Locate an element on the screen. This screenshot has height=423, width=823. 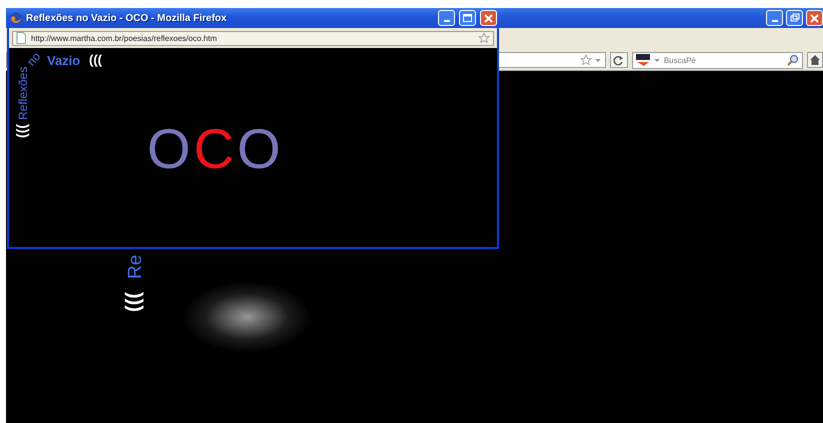
title-word: no is located at coordinates (33, 59).